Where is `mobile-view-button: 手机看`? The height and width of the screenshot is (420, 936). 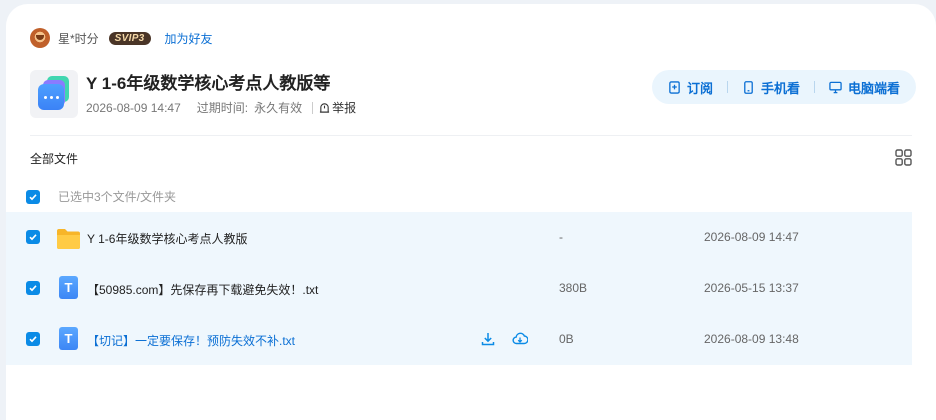 mobile-view-button: 手机看 is located at coordinates (771, 87).